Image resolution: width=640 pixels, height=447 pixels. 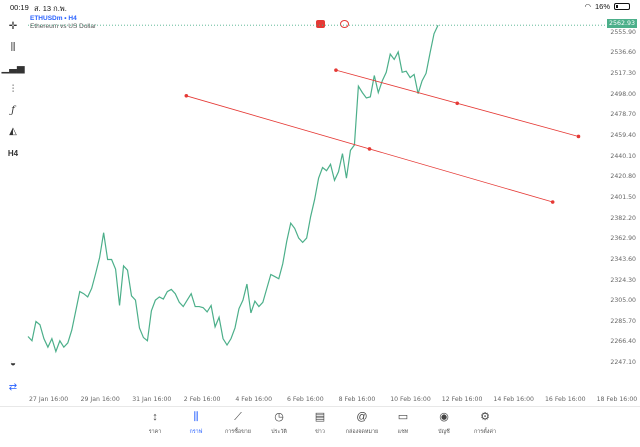 I want to click on tab-news: ▤ ข่าว, so click(x=320, y=426).